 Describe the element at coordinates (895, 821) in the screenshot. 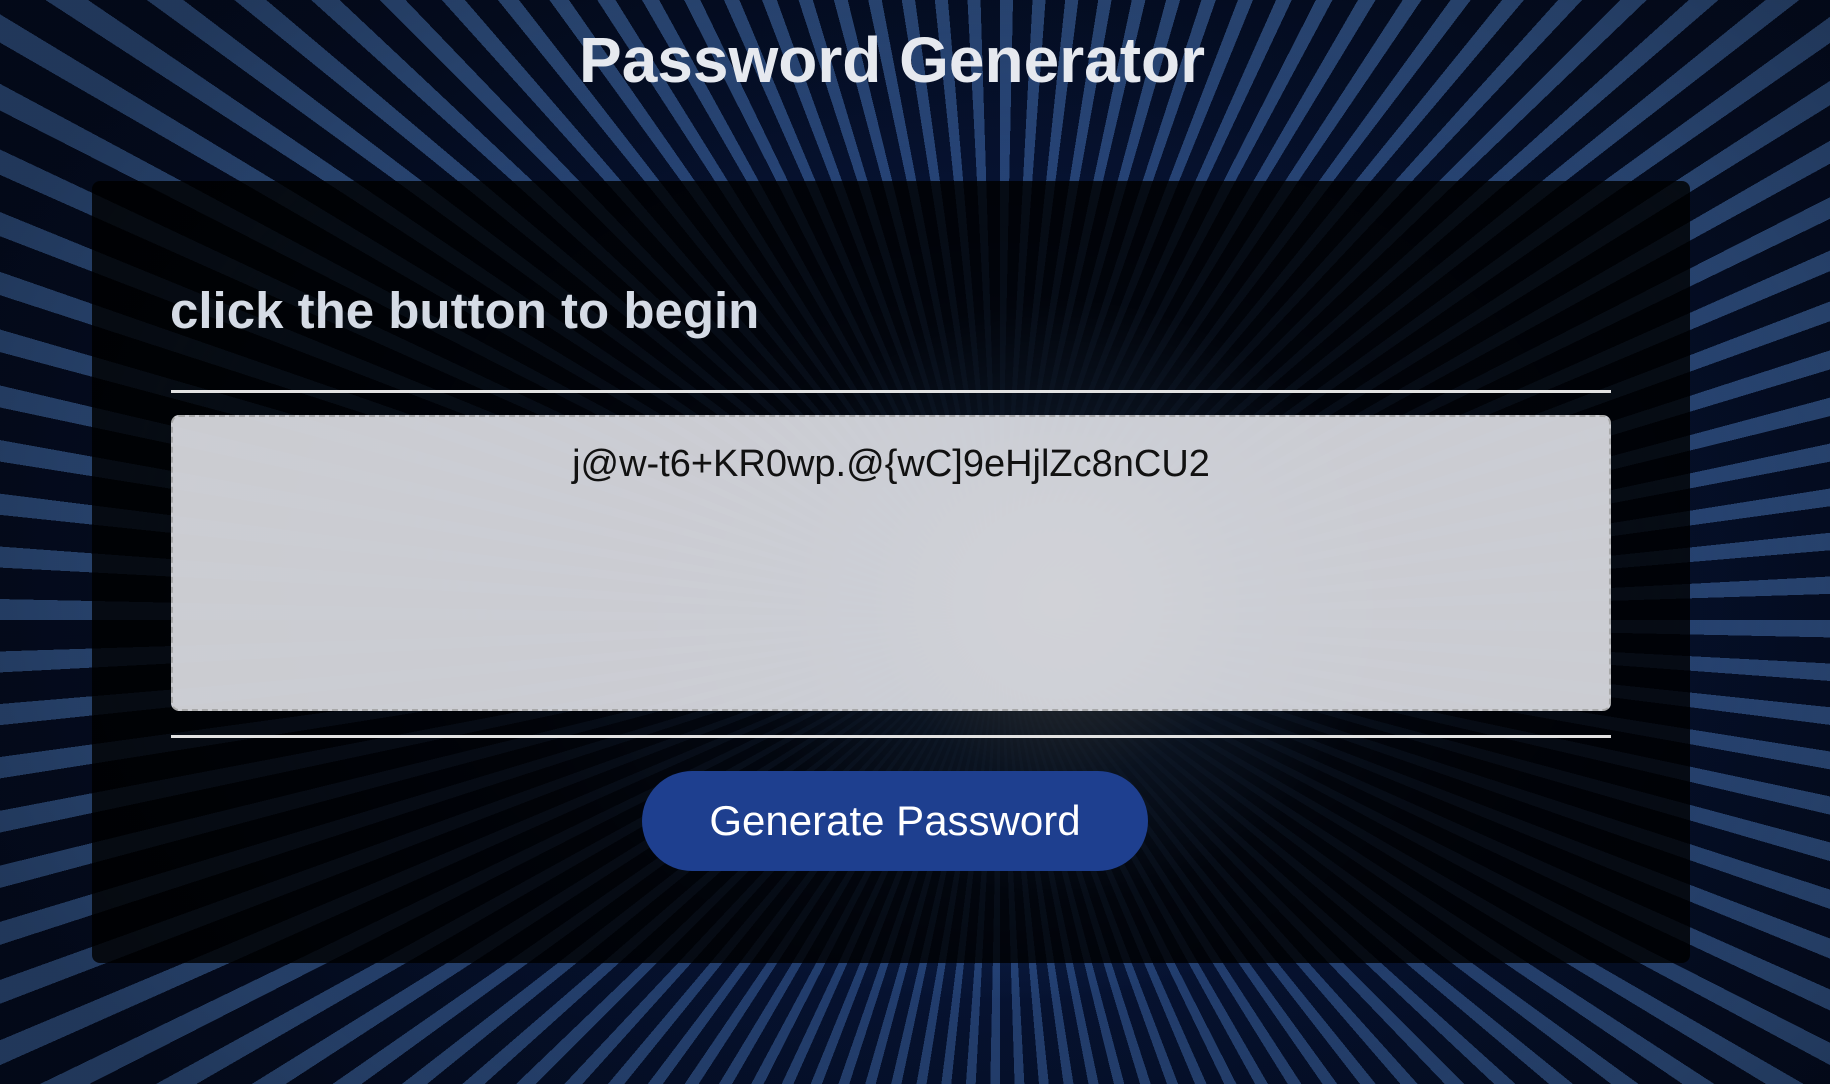

I see `generate-password-button: Generate Password` at that location.